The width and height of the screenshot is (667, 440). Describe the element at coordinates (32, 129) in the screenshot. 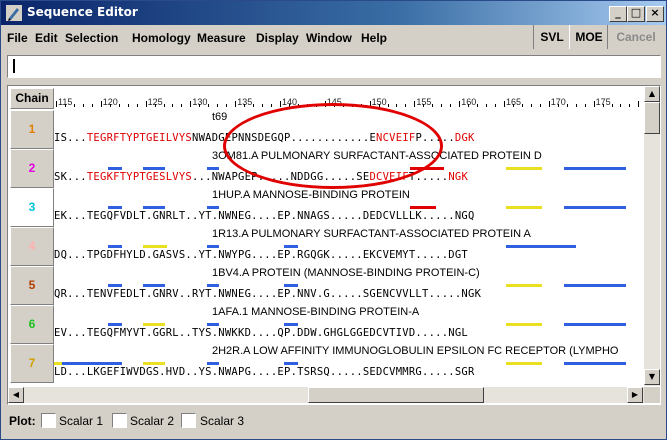

I see `chain-button: 1` at that location.